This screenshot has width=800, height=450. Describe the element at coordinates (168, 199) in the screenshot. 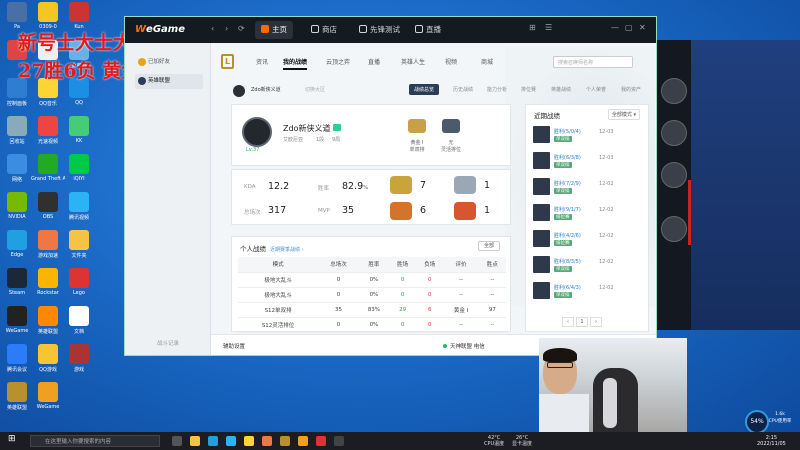

I see `sidebar: 已加好友 英雄联盟 战斗记录` at that location.